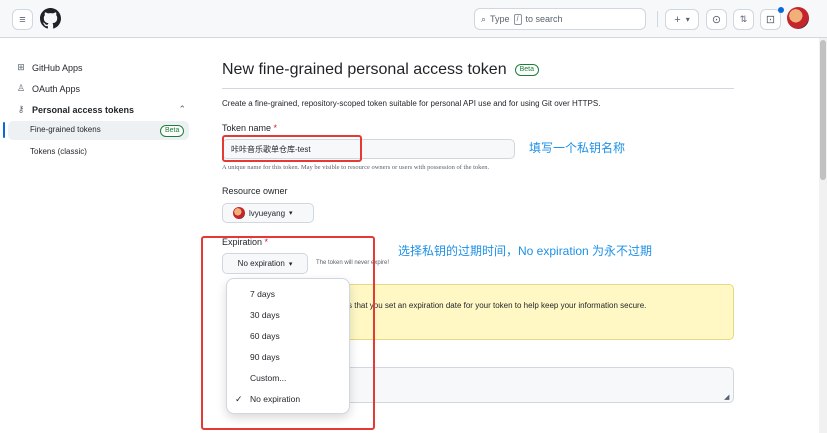  What do you see at coordinates (172, 131) in the screenshot?
I see `beta-badge: Beta` at bounding box center [172, 131].